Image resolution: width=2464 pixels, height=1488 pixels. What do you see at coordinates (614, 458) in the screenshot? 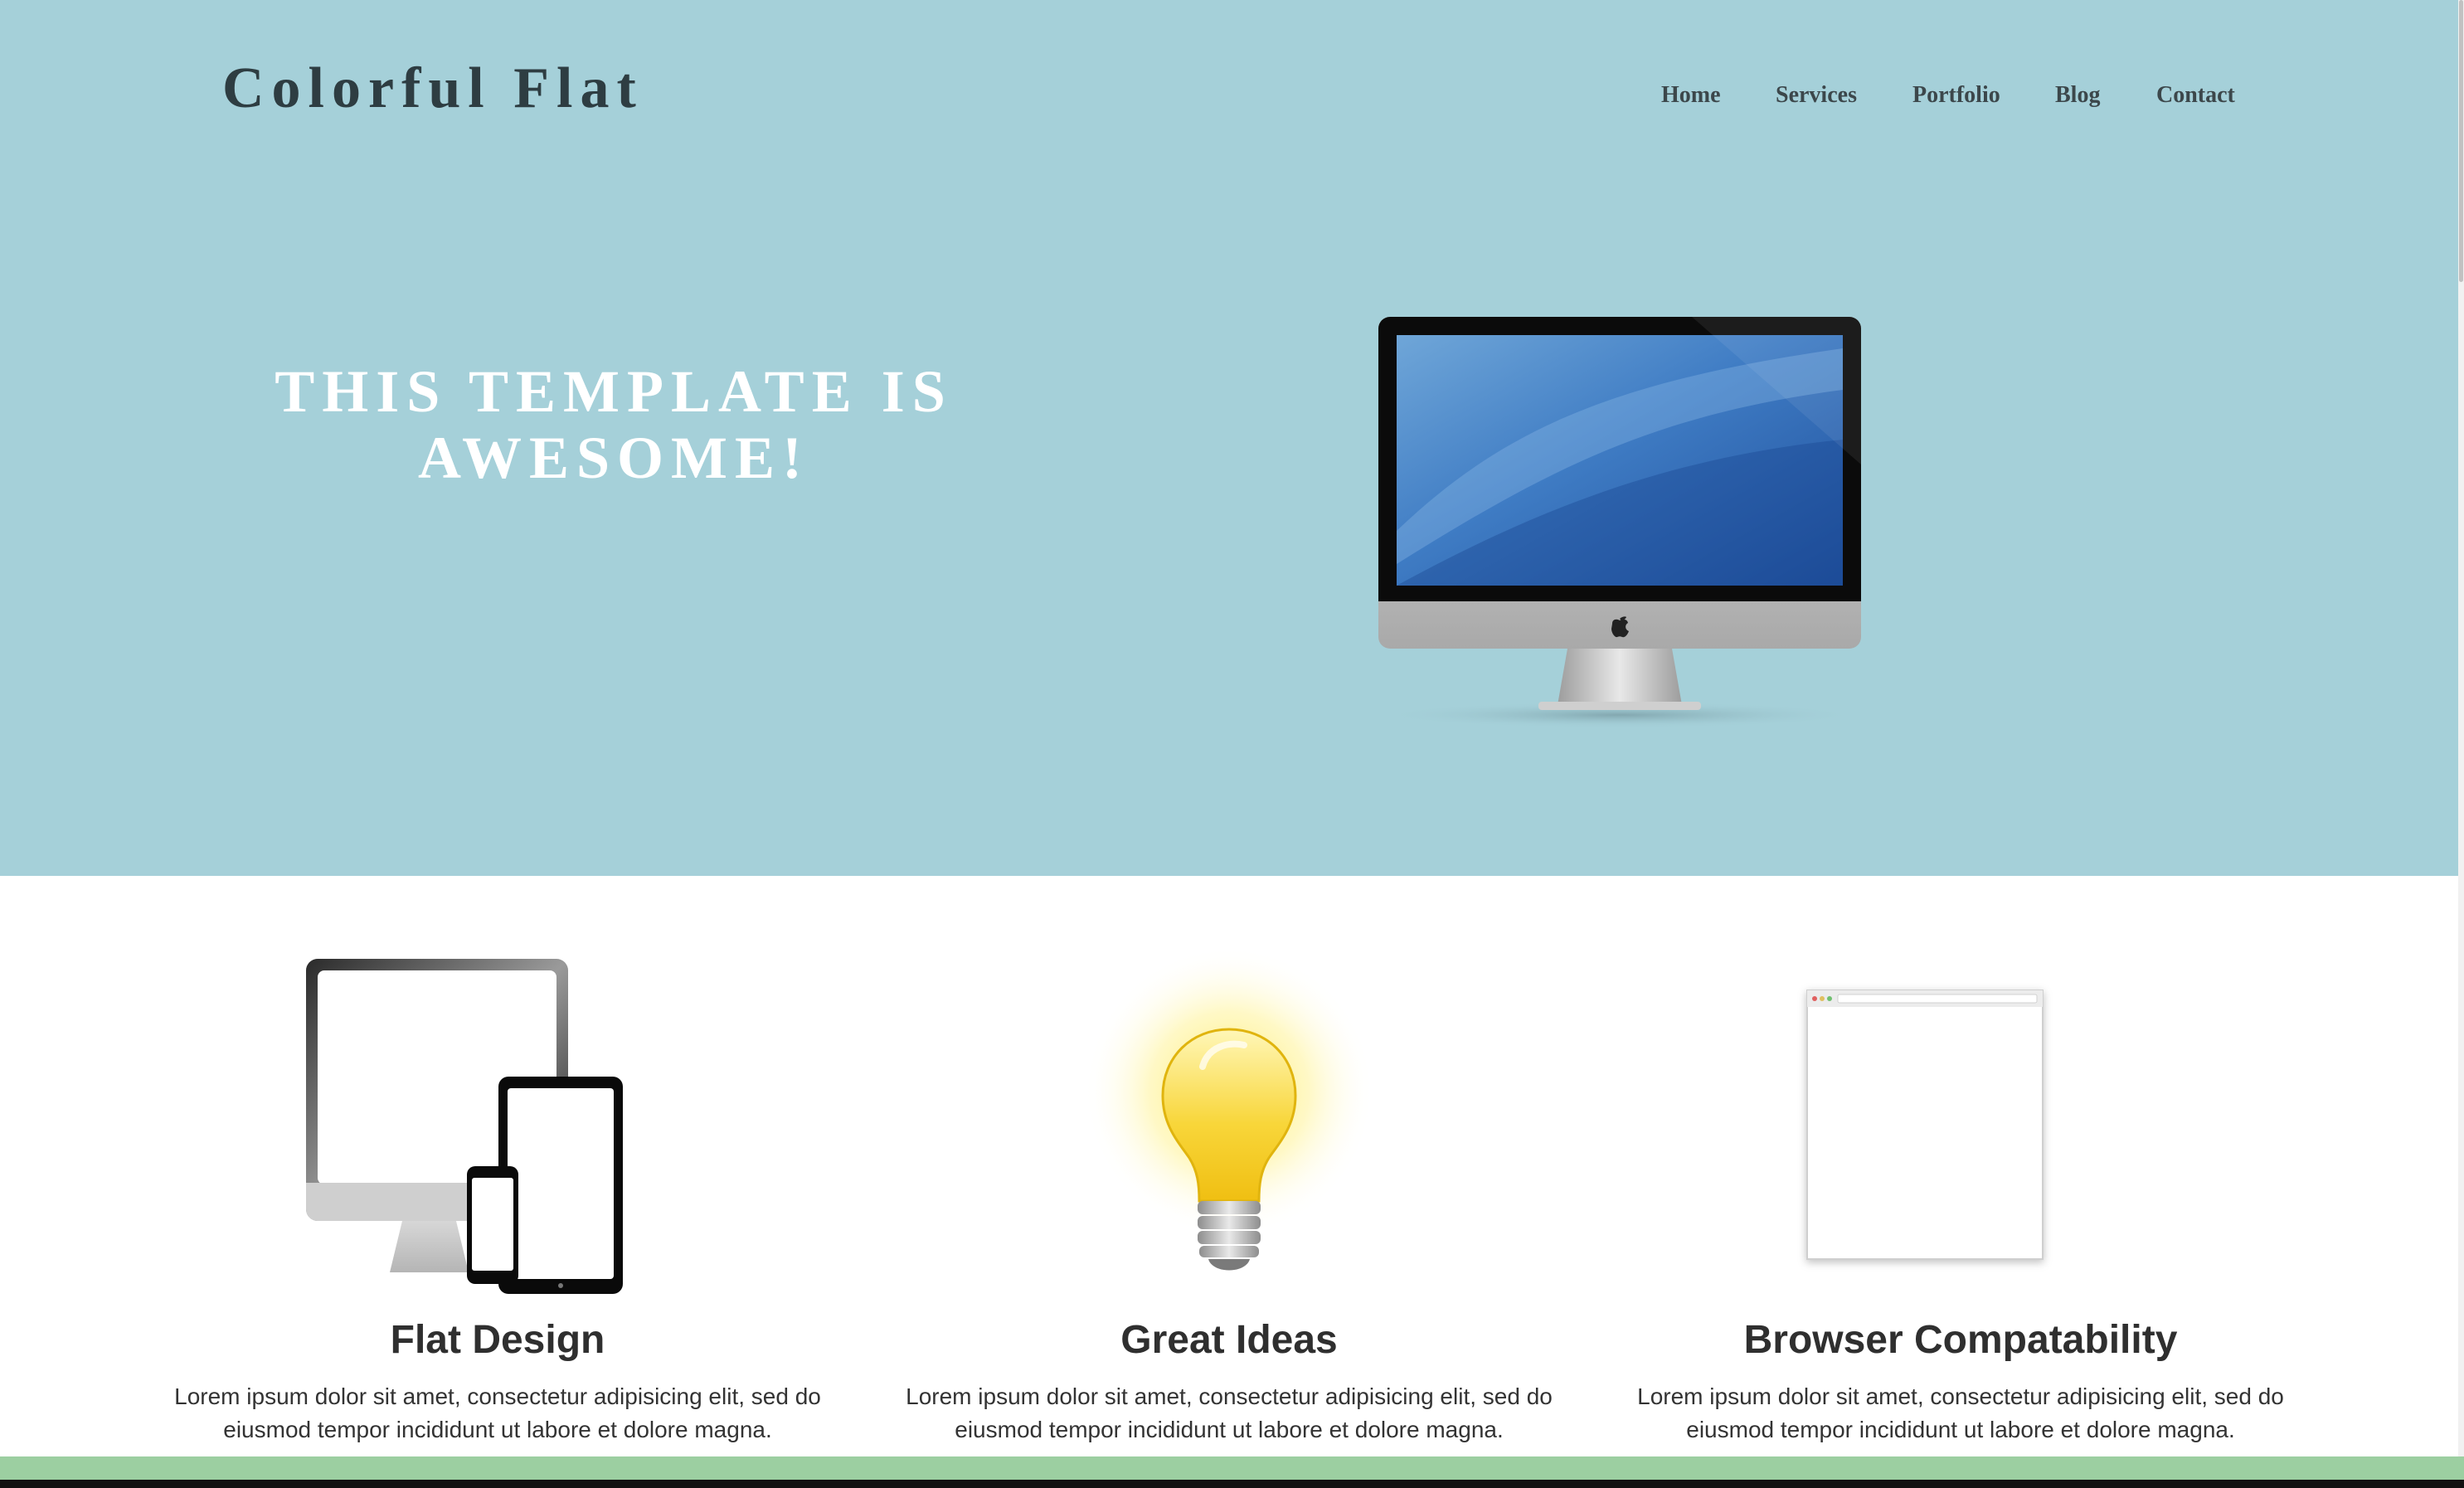
I see `hero-headline-line2: AWESOME!` at bounding box center [614, 458].